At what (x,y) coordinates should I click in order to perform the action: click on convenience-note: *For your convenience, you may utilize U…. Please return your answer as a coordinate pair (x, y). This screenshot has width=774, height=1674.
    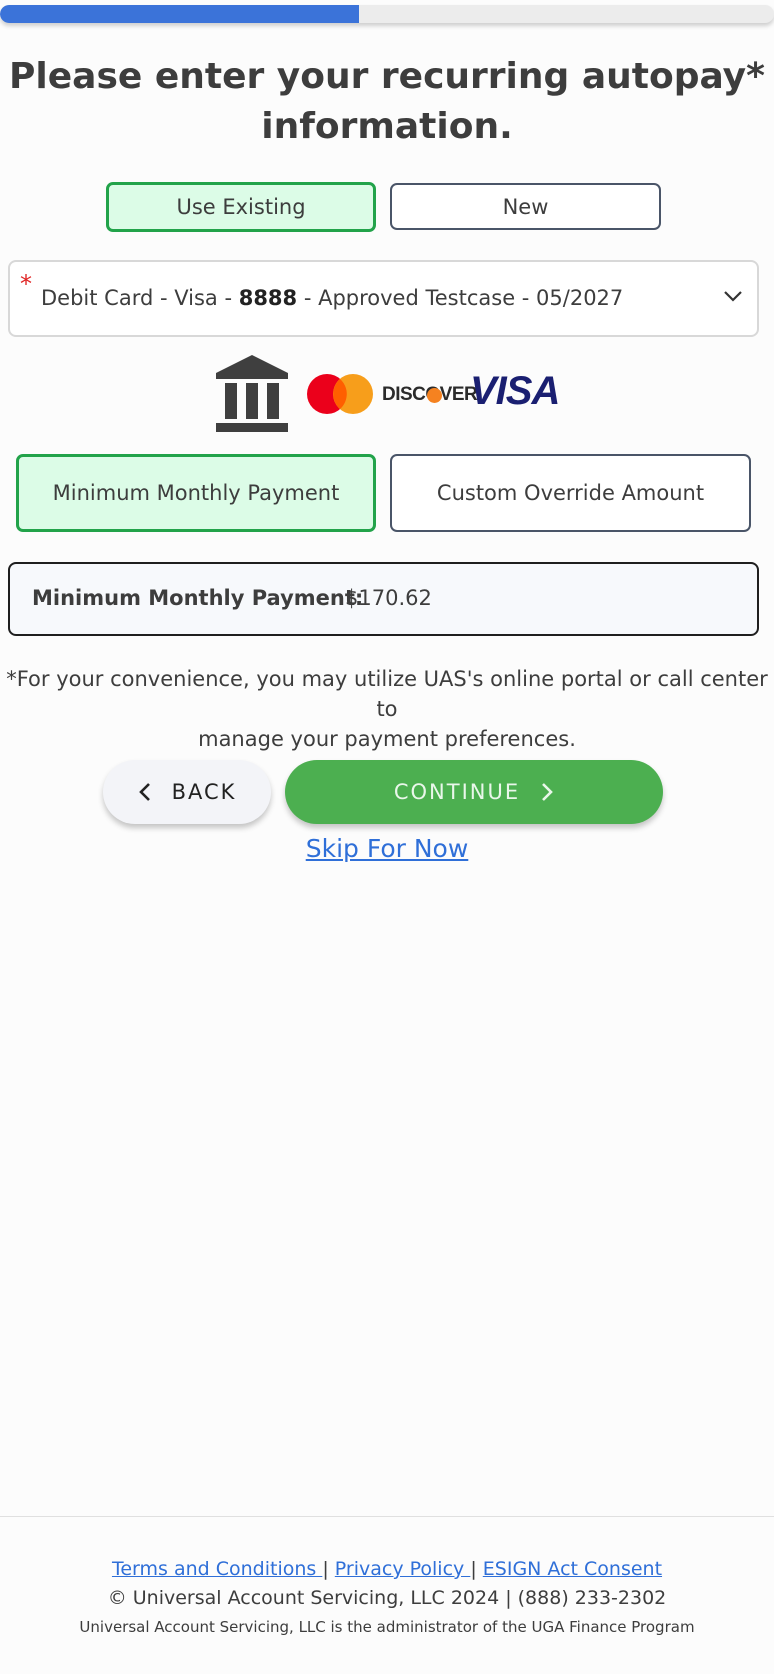
    Looking at the image, I should click on (387, 709).